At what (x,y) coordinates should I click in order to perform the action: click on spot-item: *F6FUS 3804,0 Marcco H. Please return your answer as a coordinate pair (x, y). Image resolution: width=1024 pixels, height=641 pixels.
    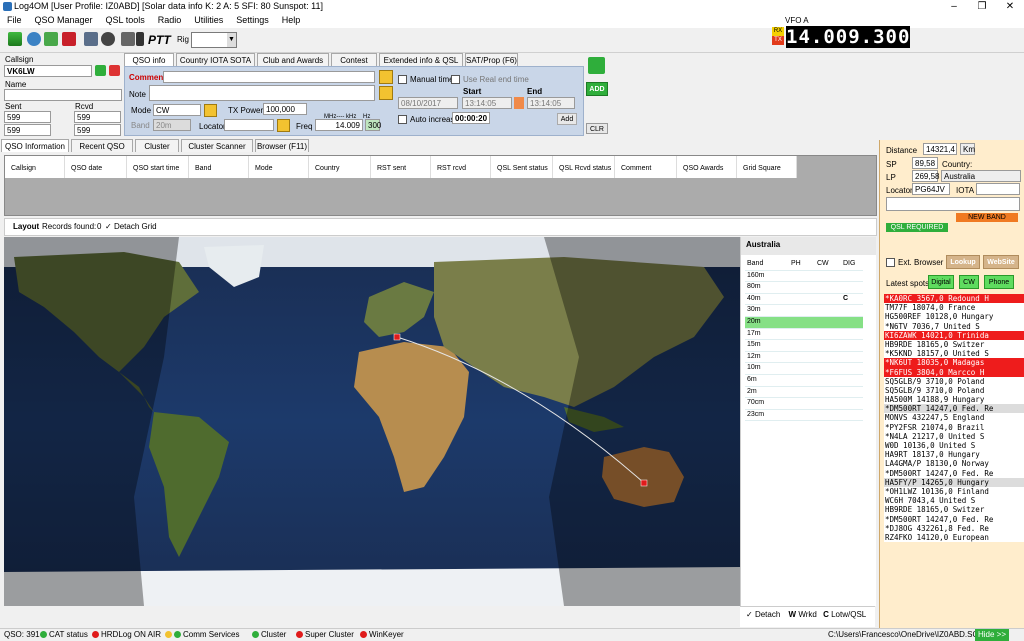
    Looking at the image, I should click on (954, 372).